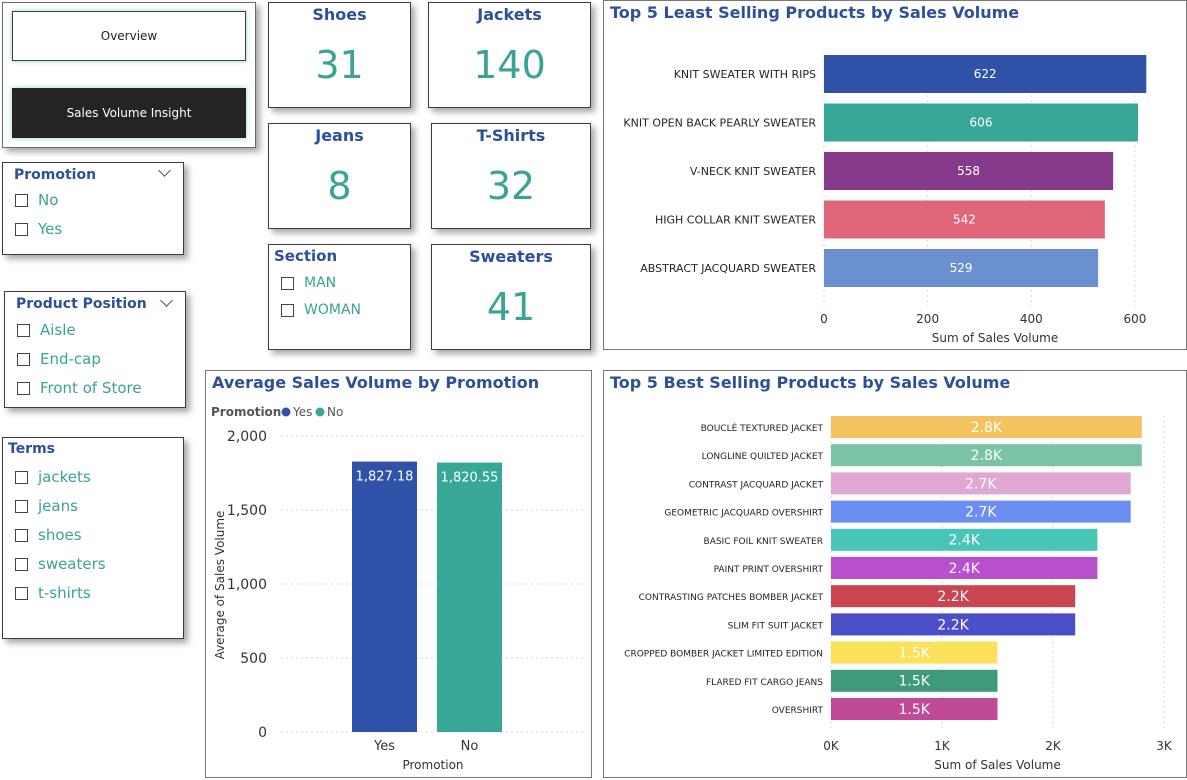 This screenshot has height=780, width=1187. What do you see at coordinates (1031, 319) in the screenshot?
I see `x-tick-label: 400` at bounding box center [1031, 319].